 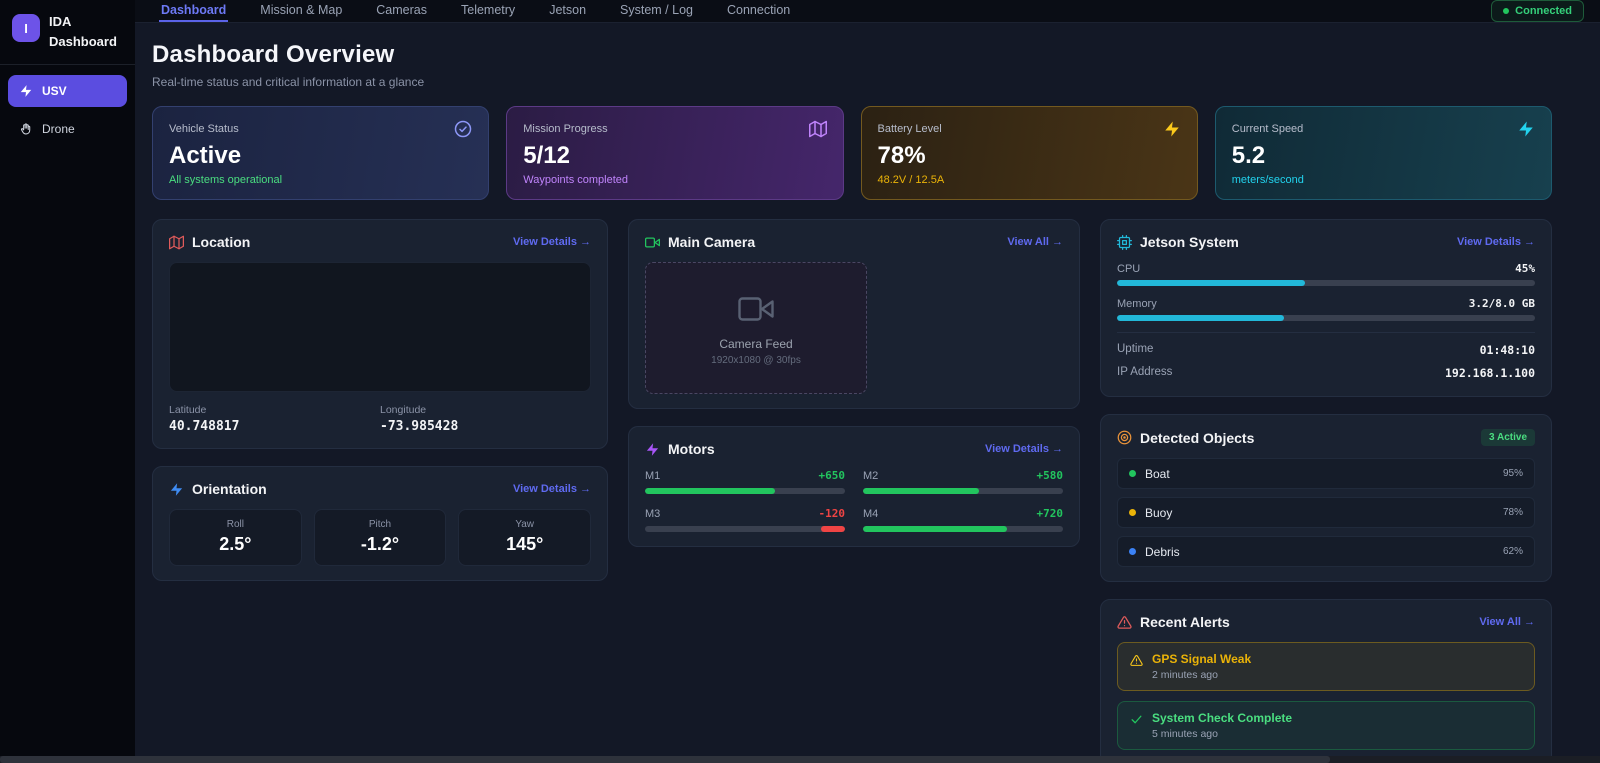 What do you see at coordinates (1326, 512) in the screenshot?
I see `detected-object-row: Buoy 78%` at bounding box center [1326, 512].